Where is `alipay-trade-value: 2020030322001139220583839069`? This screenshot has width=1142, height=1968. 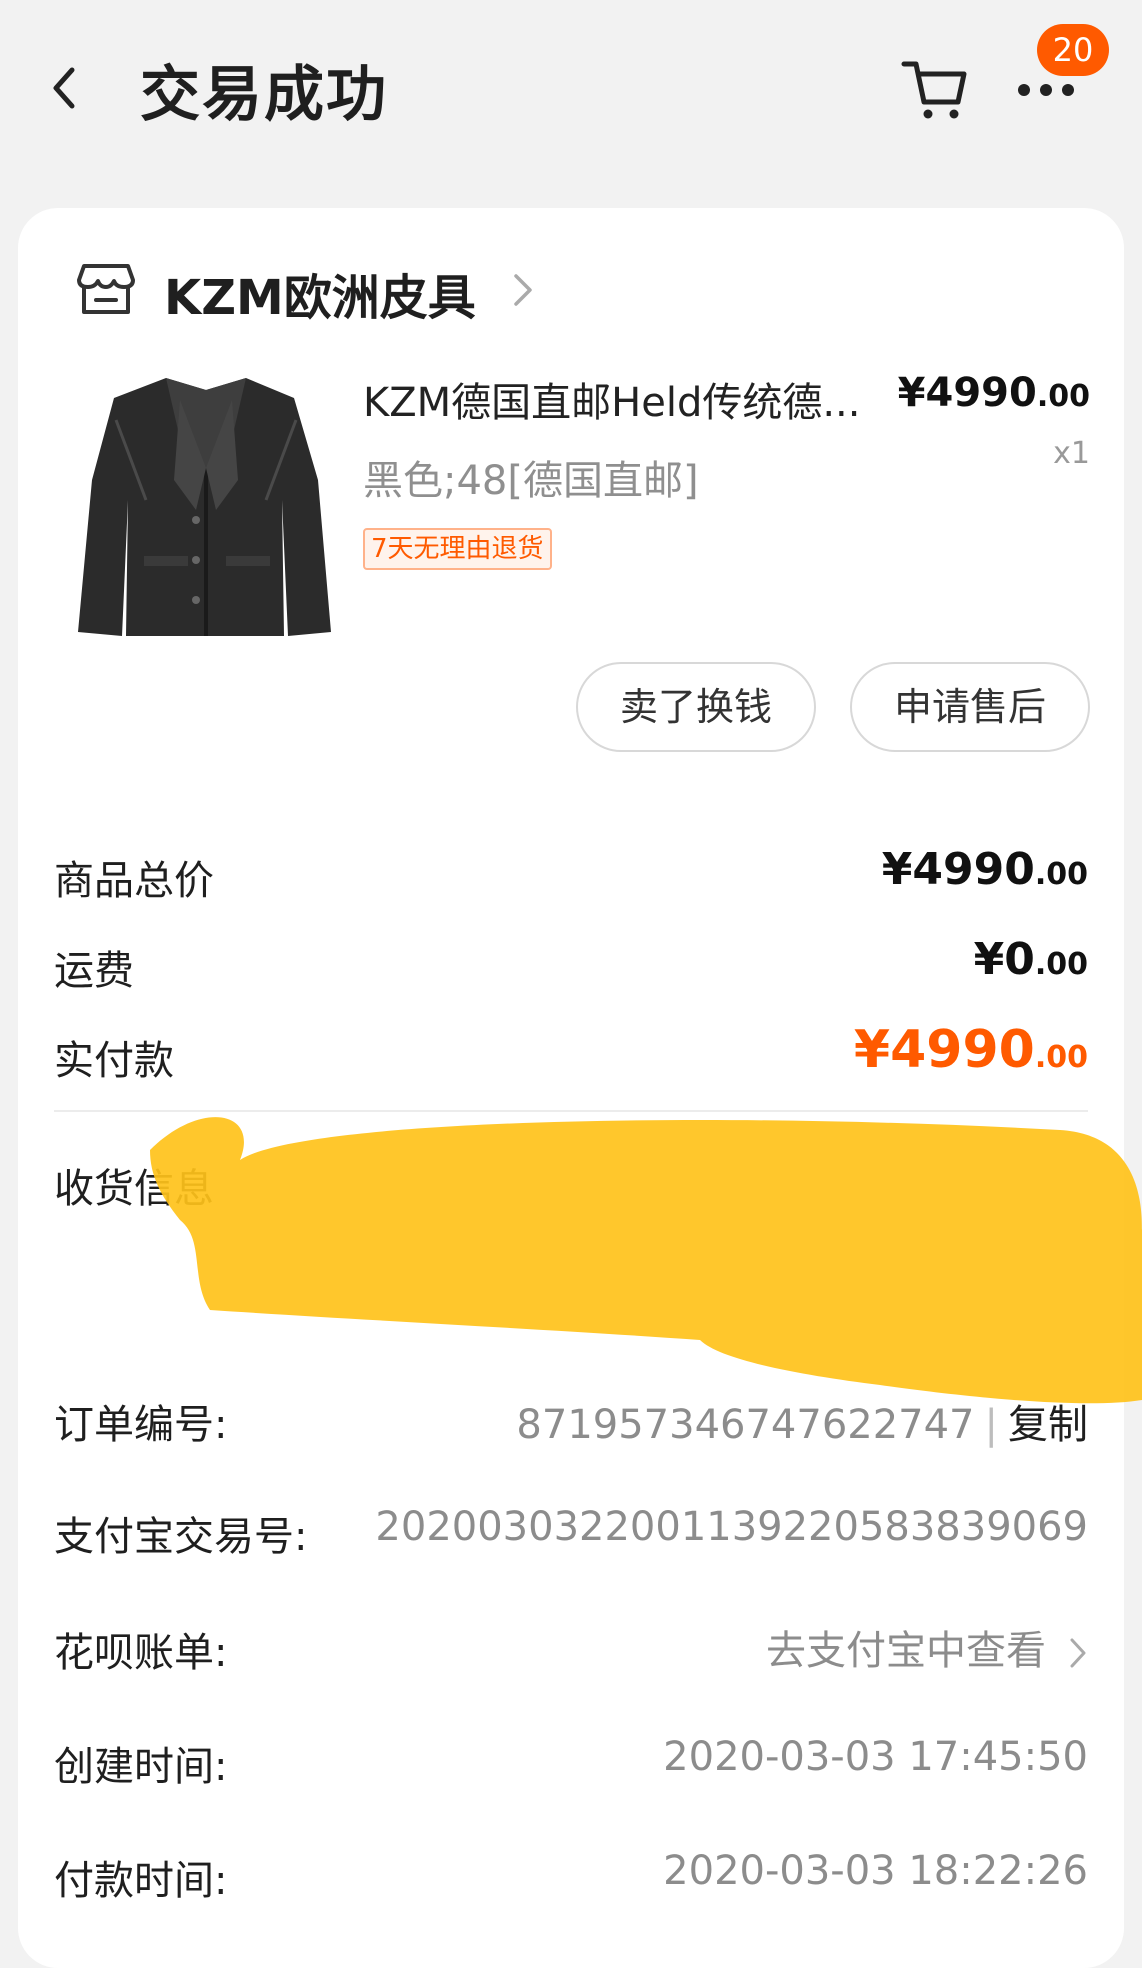
alipay-trade-value: 2020030322001139220583839069 is located at coordinates (731, 1527).